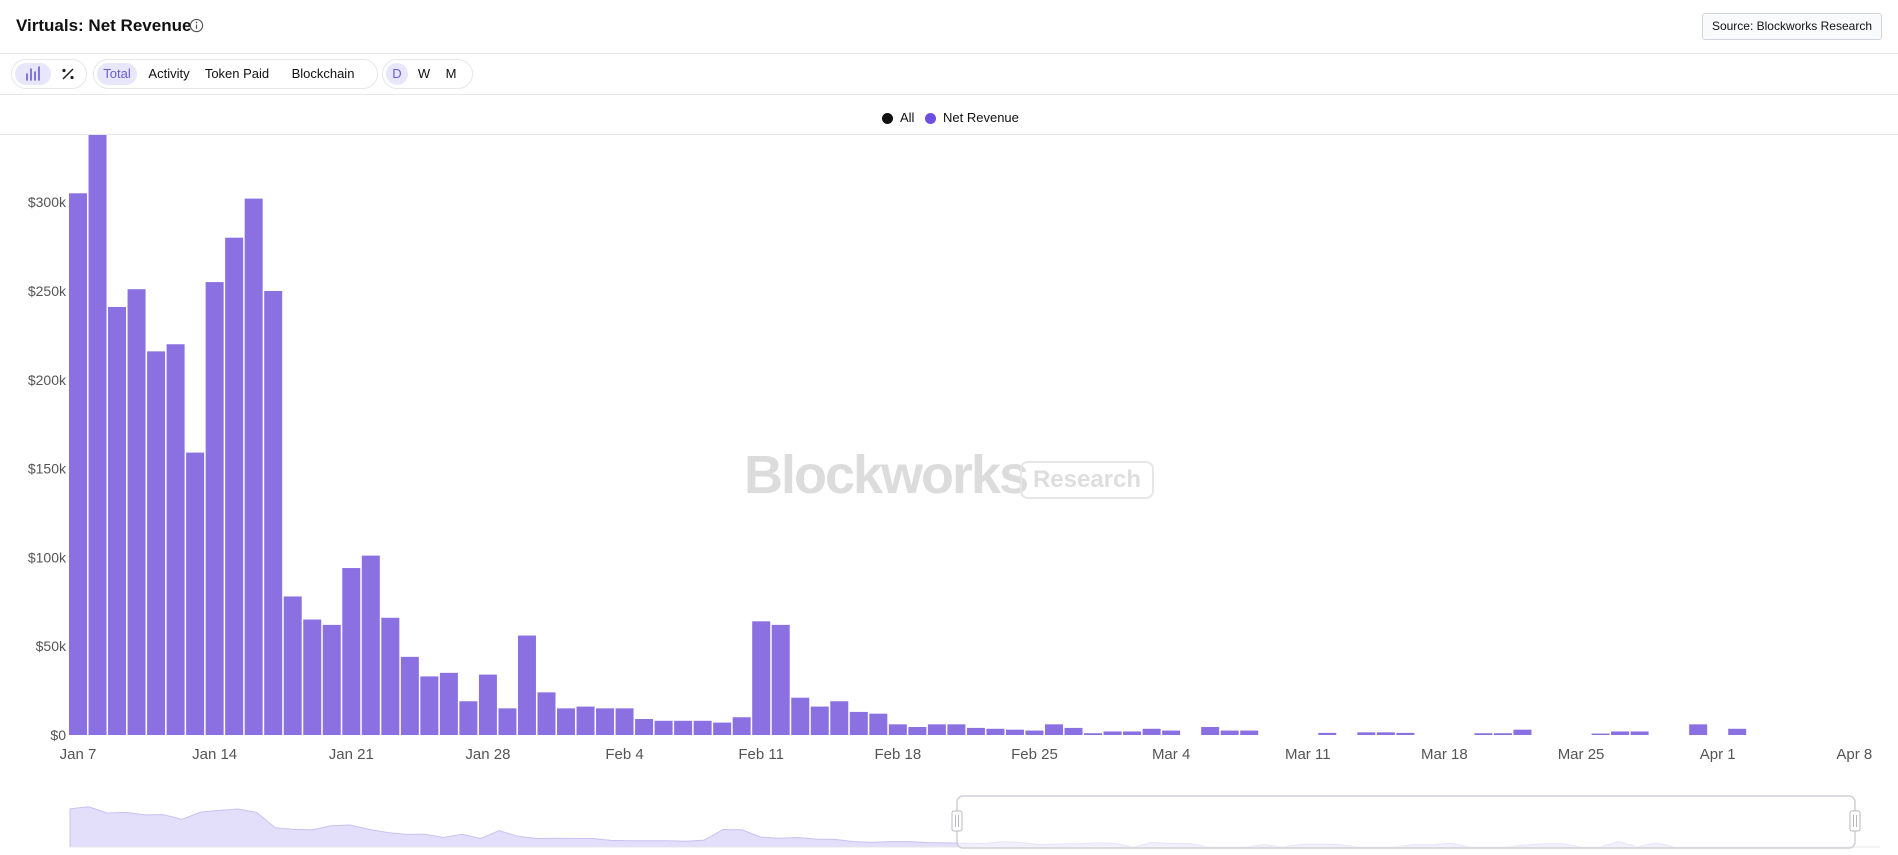  What do you see at coordinates (424, 74) in the screenshot?
I see `tab-period-w: W` at bounding box center [424, 74].